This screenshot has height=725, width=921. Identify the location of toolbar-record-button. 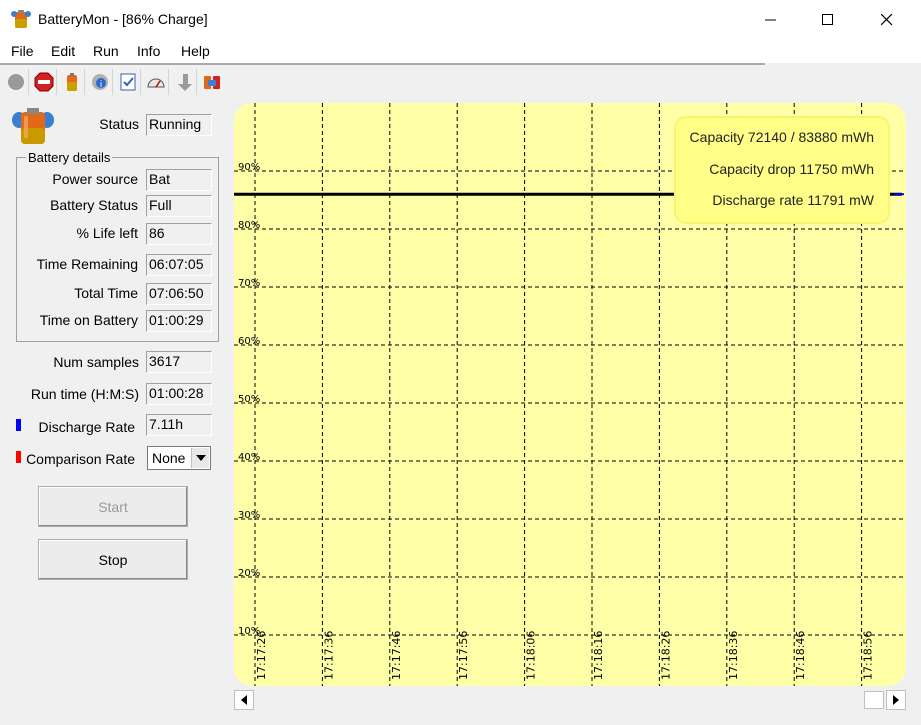
(16, 82).